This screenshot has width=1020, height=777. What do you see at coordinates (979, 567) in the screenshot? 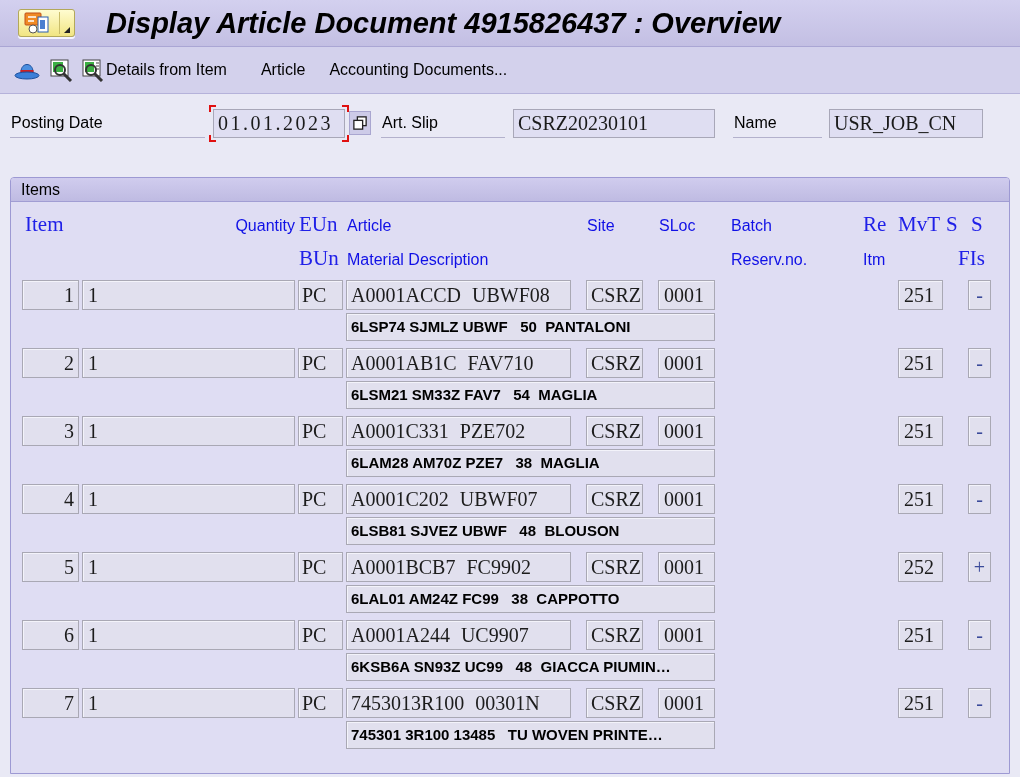
I see `debit-credit-field: +` at bounding box center [979, 567].